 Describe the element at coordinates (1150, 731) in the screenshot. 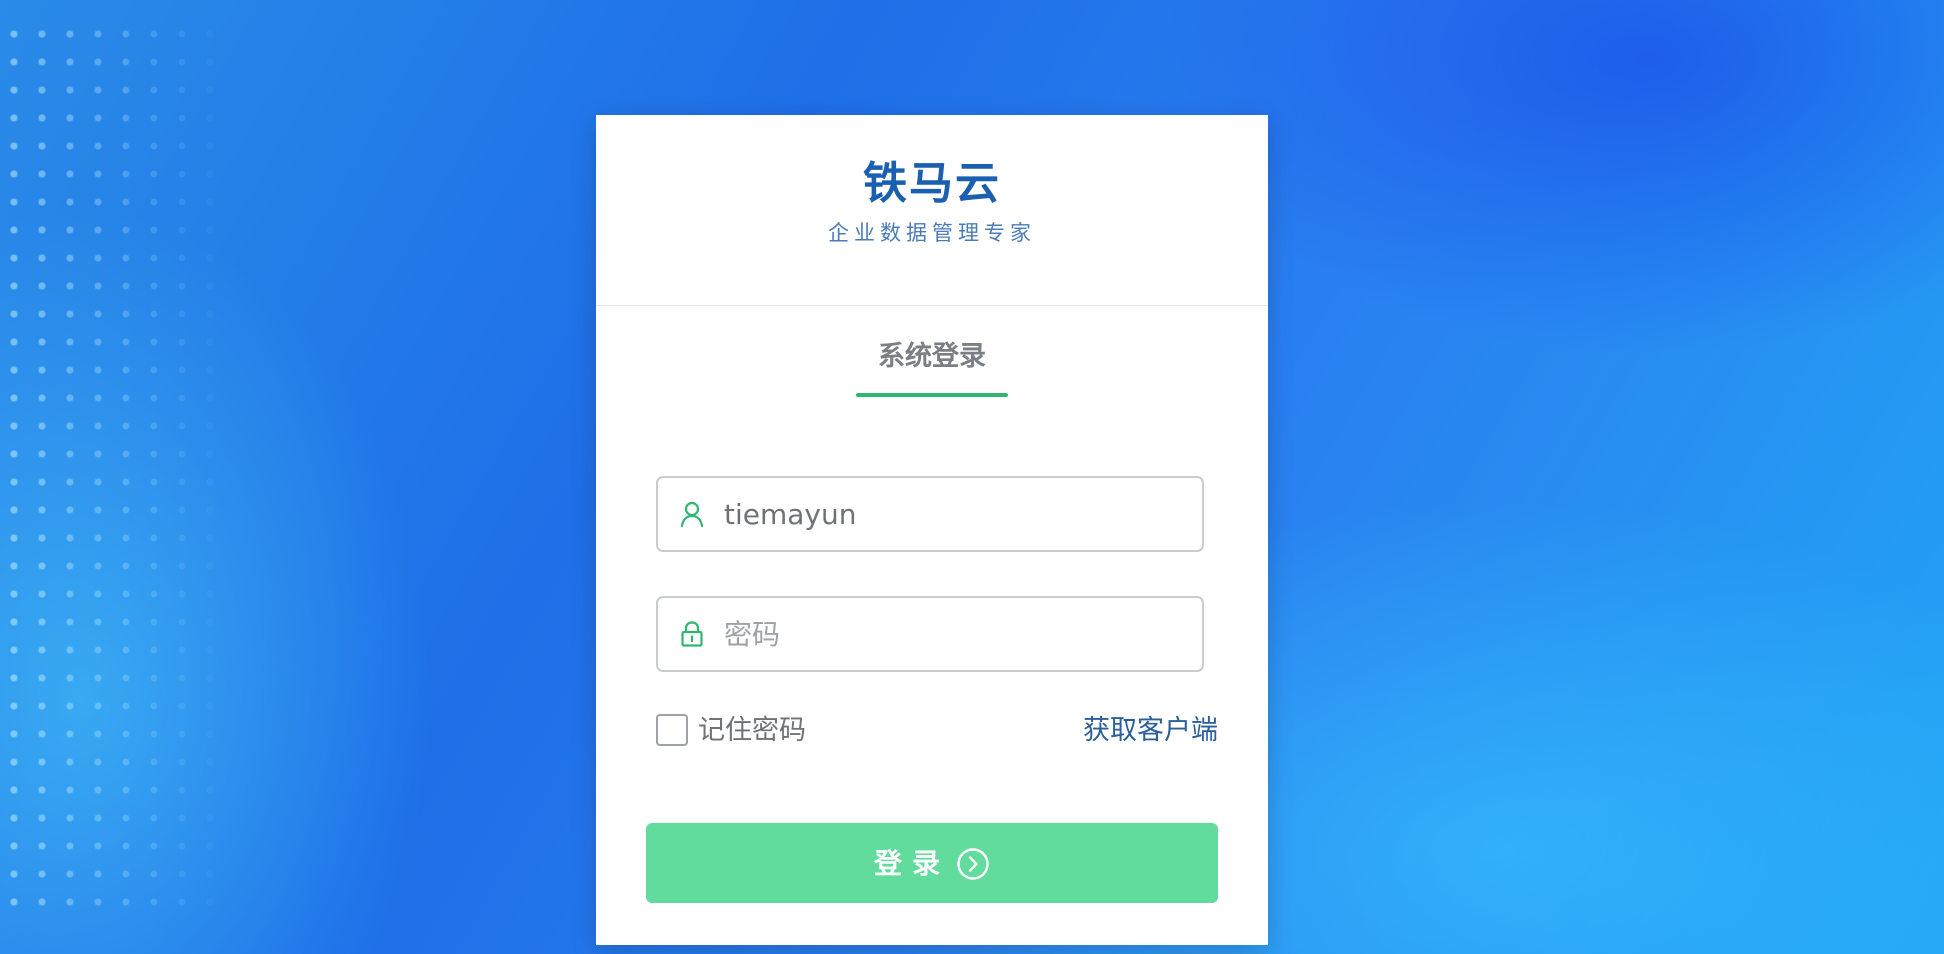

I see `get-client-link: 获取客户端` at that location.